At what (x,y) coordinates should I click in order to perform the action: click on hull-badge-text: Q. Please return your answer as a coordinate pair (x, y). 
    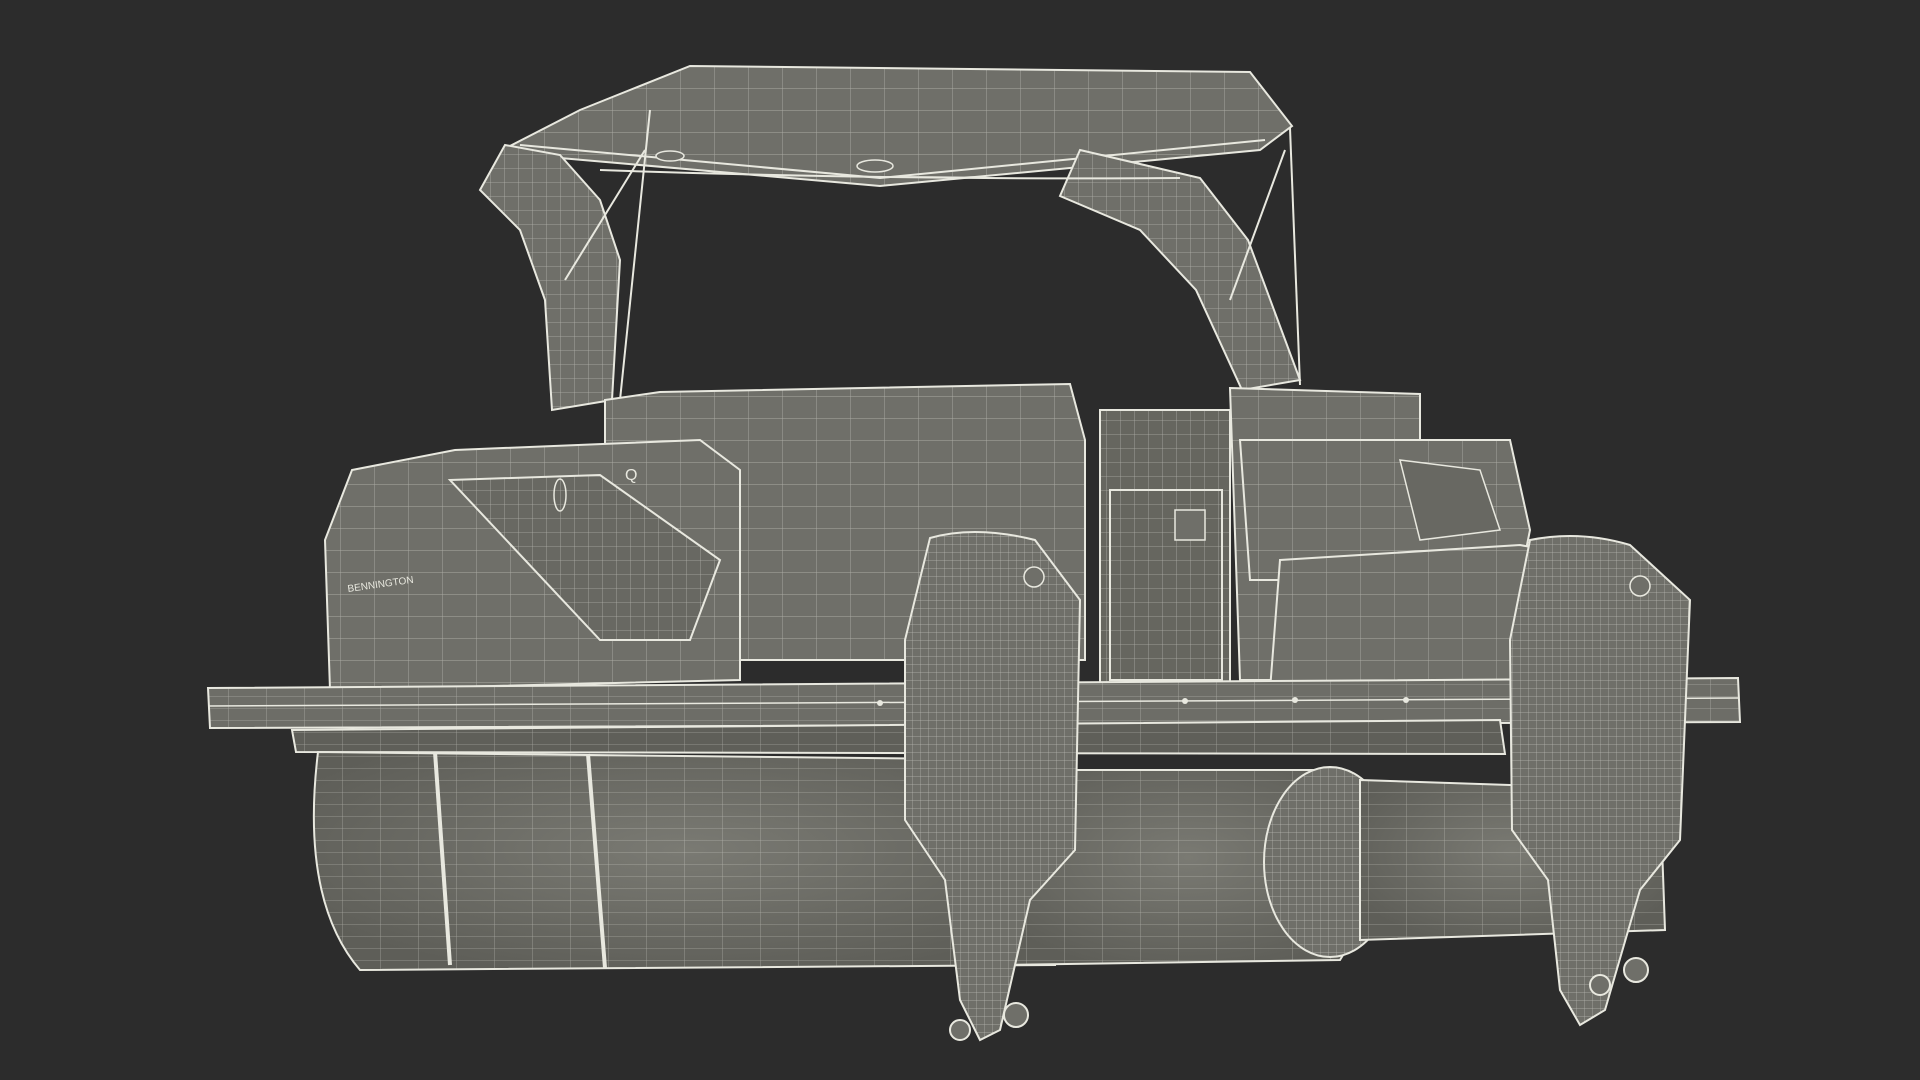
    Looking at the image, I should click on (631, 475).